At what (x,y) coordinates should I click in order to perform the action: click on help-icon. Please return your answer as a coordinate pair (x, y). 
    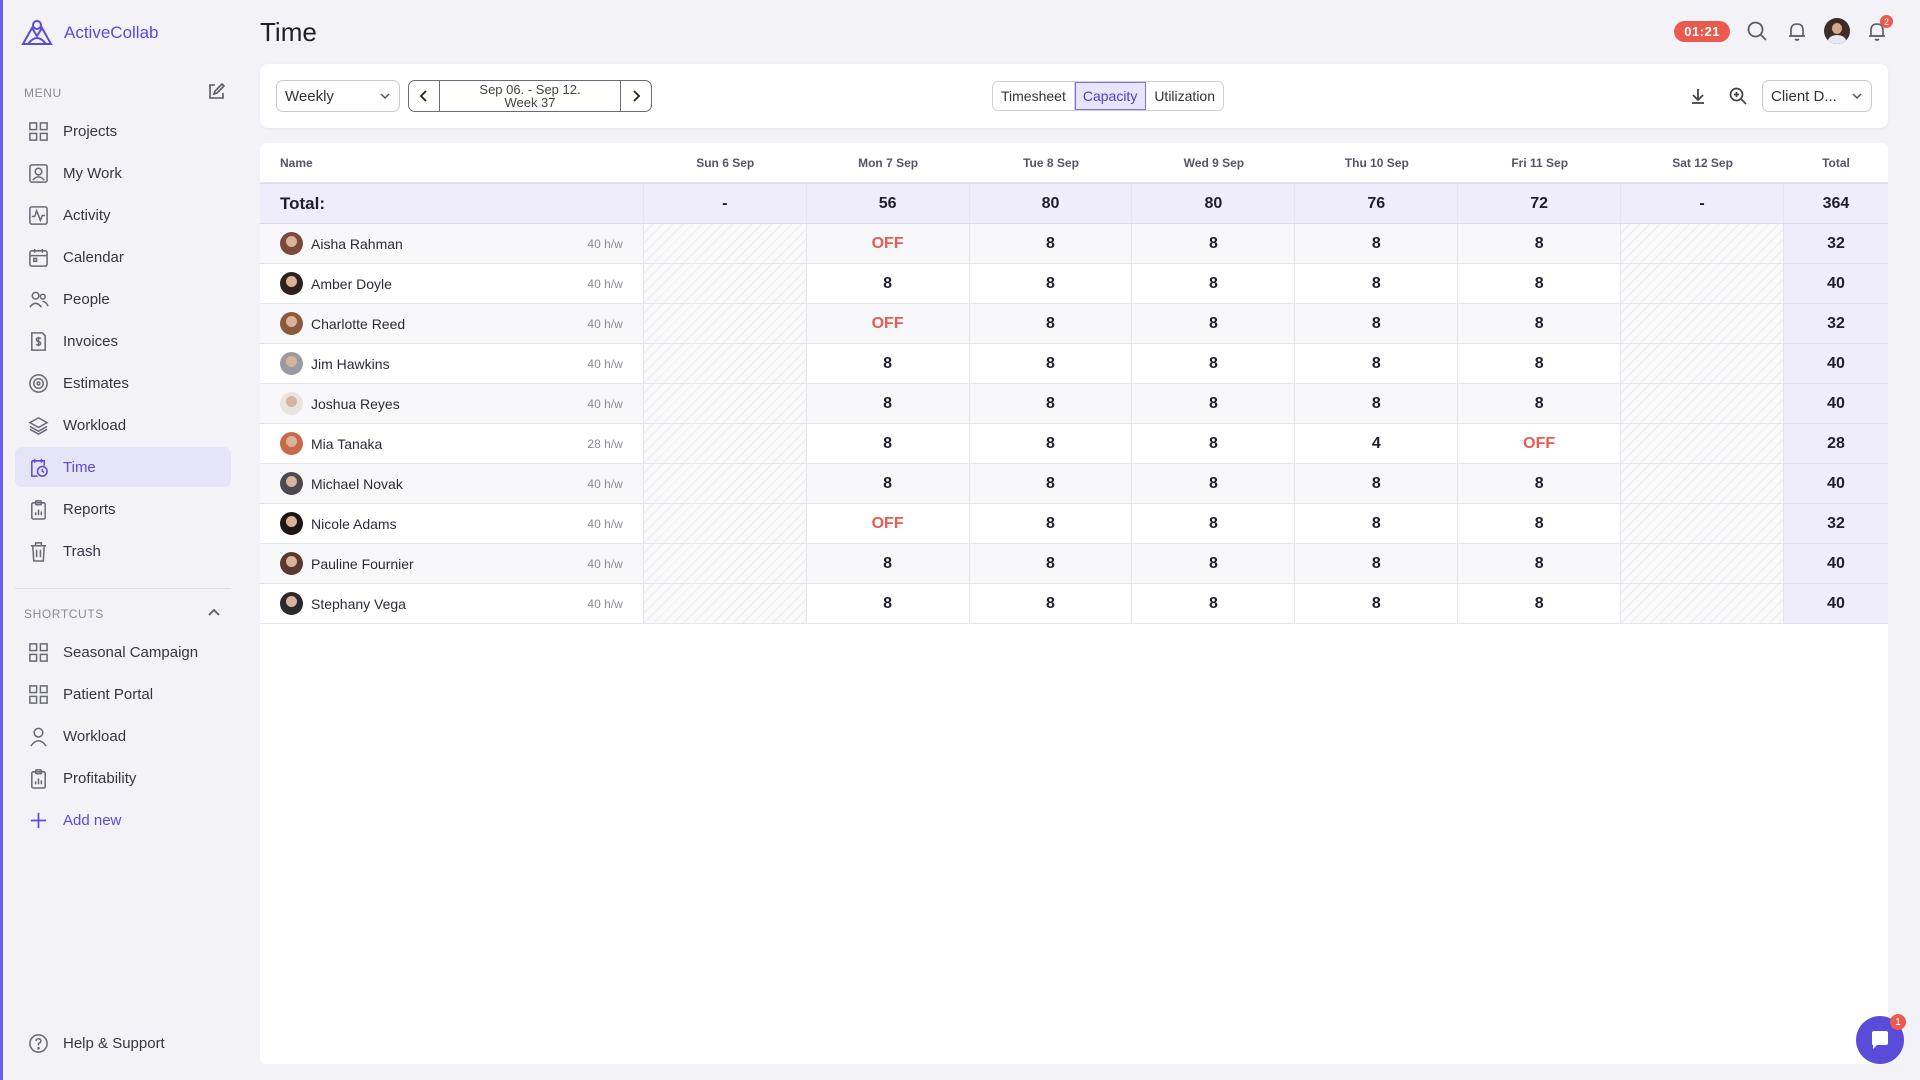
    Looking at the image, I should click on (38, 1043).